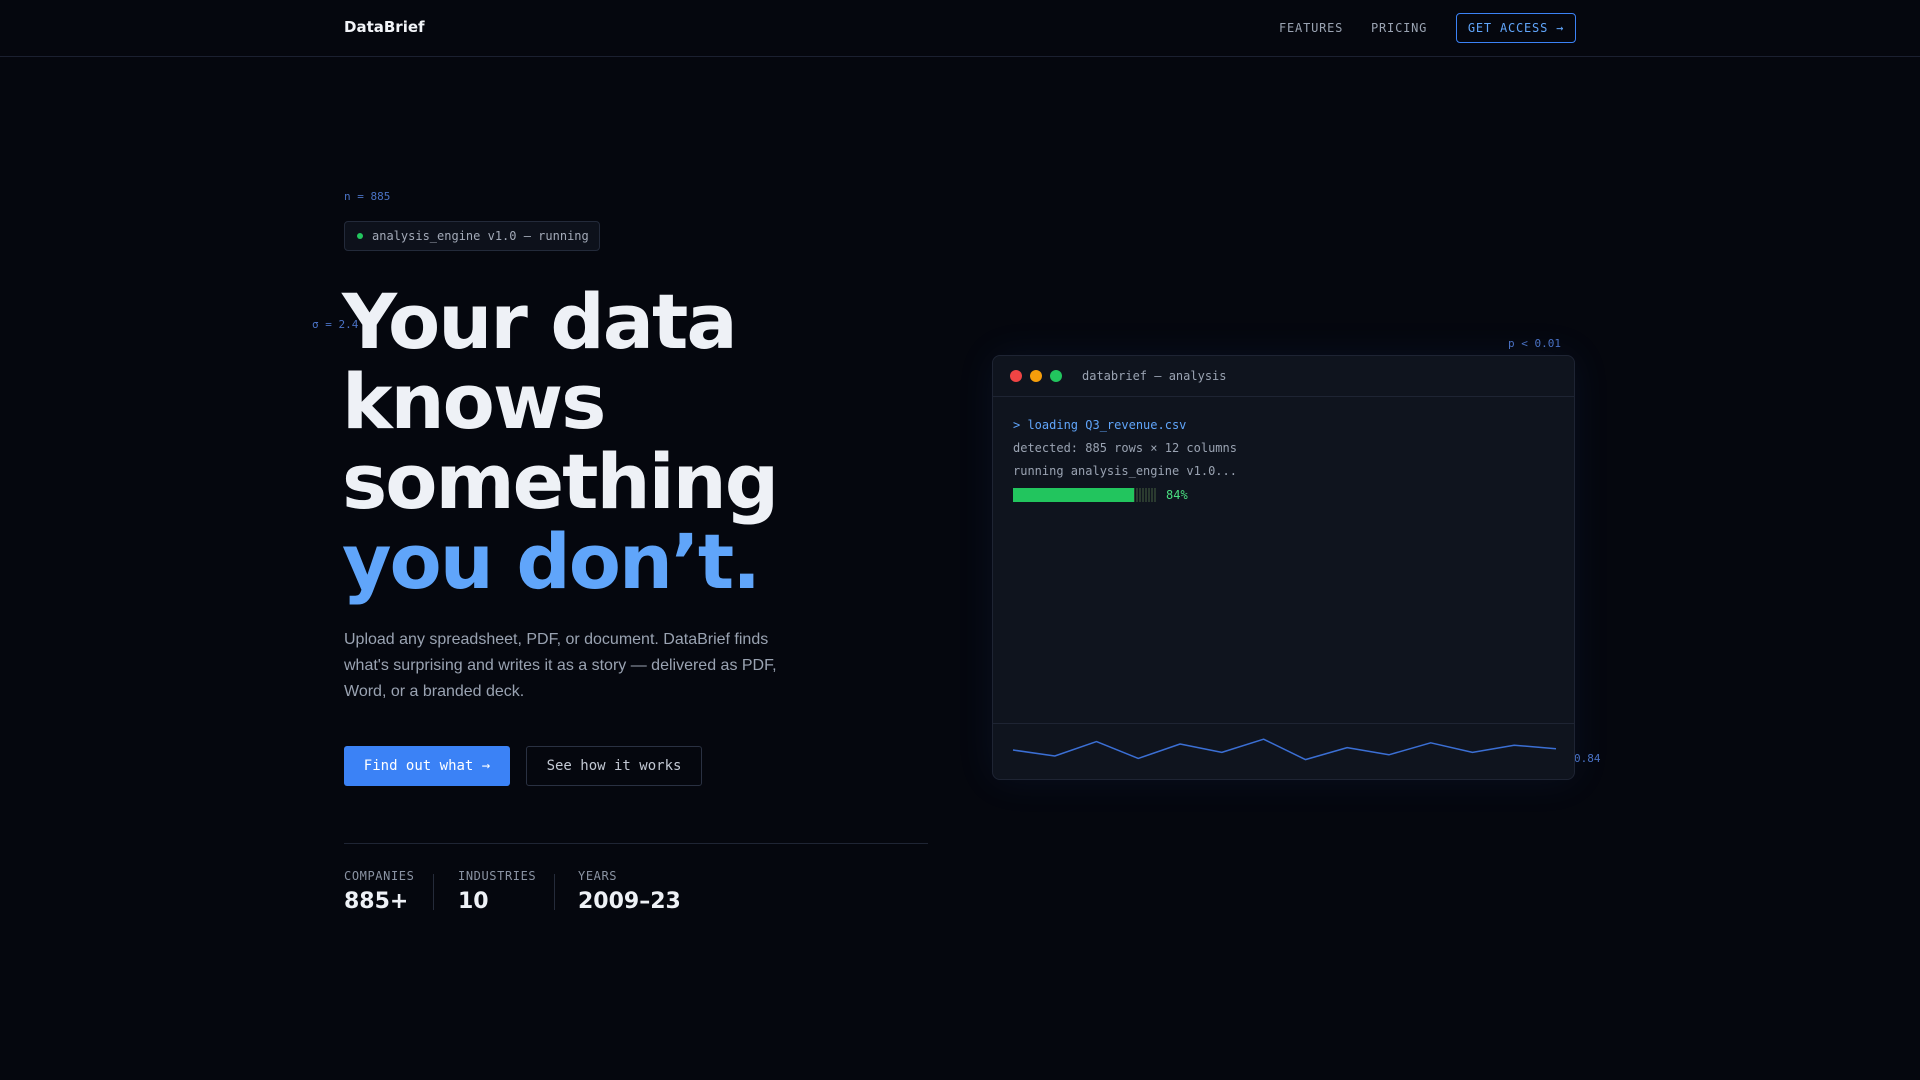  Describe the element at coordinates (1056, 376) in the screenshot. I see `maximize-window-icon` at that location.